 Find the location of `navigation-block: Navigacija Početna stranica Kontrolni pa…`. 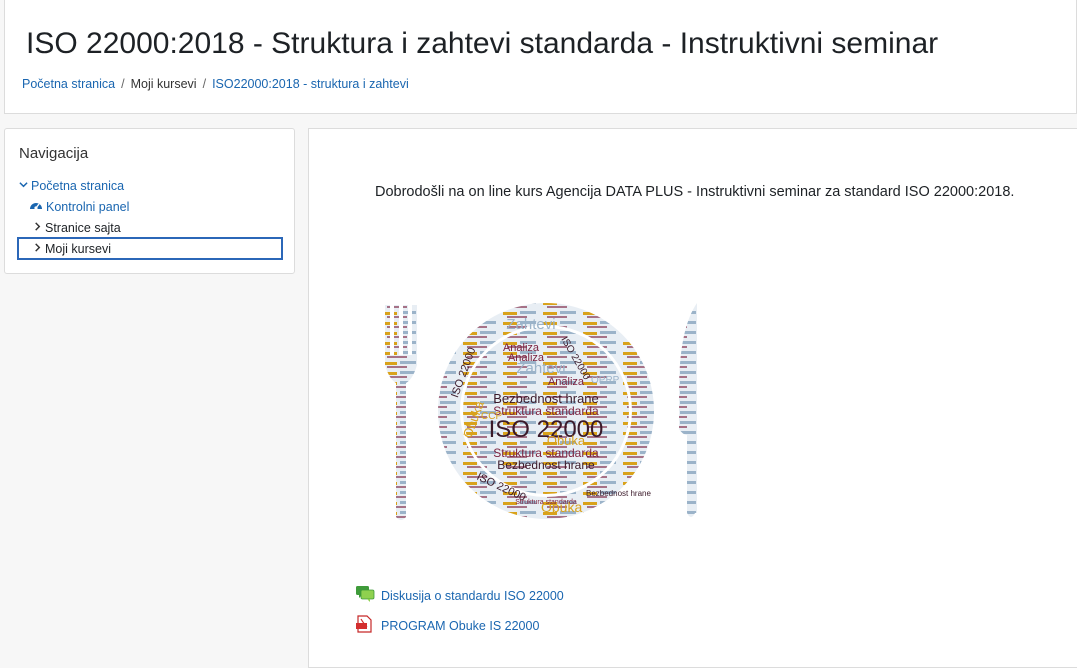

navigation-block: Navigacija Početna stranica Kontrolni pa… is located at coordinates (149, 201).